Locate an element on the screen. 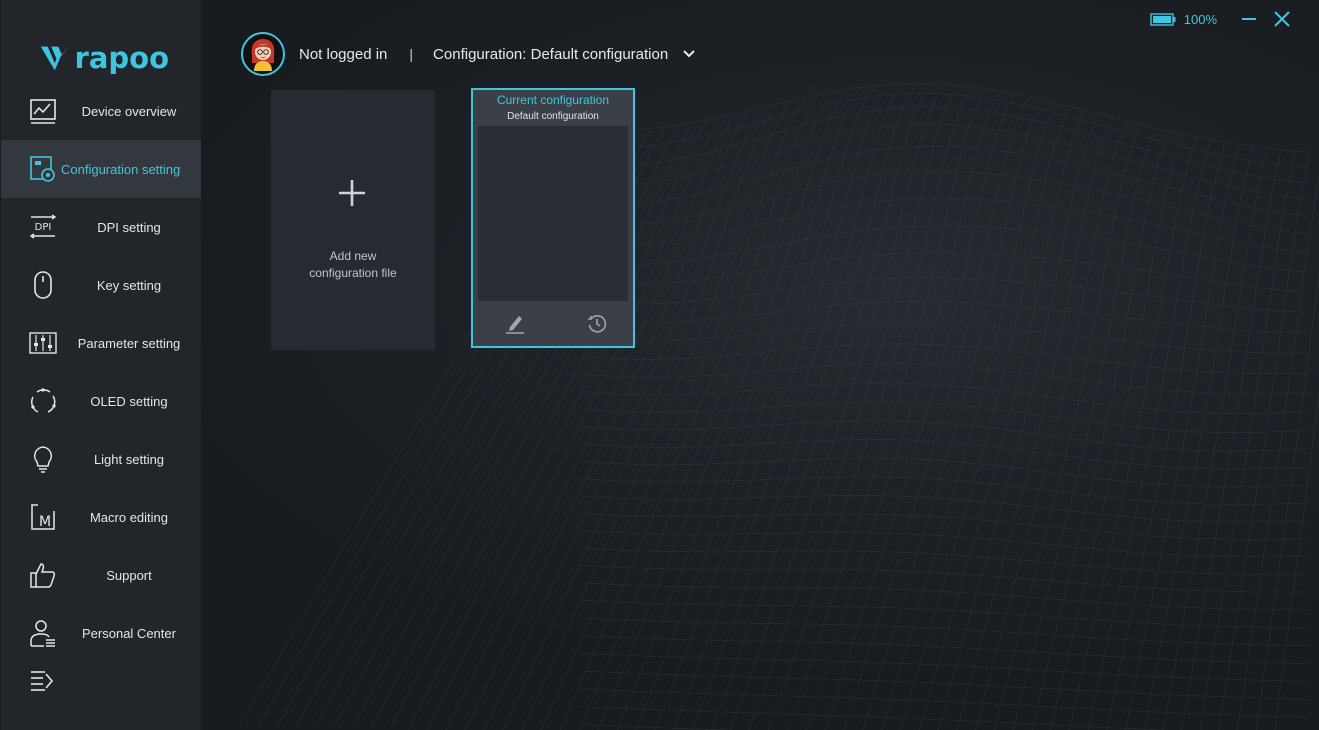 The image size is (1319, 730). edit-pencil-icon is located at coordinates (515, 323).